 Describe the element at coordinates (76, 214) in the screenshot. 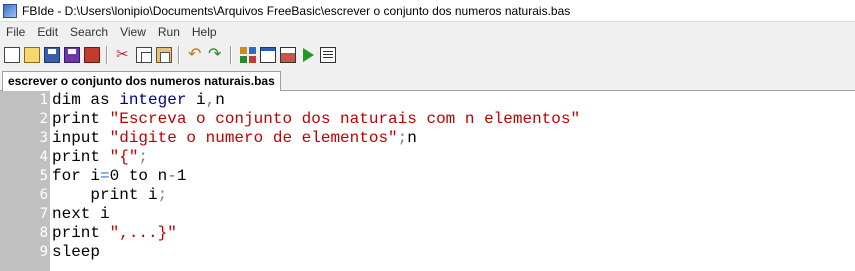

I see `code-token: next` at that location.